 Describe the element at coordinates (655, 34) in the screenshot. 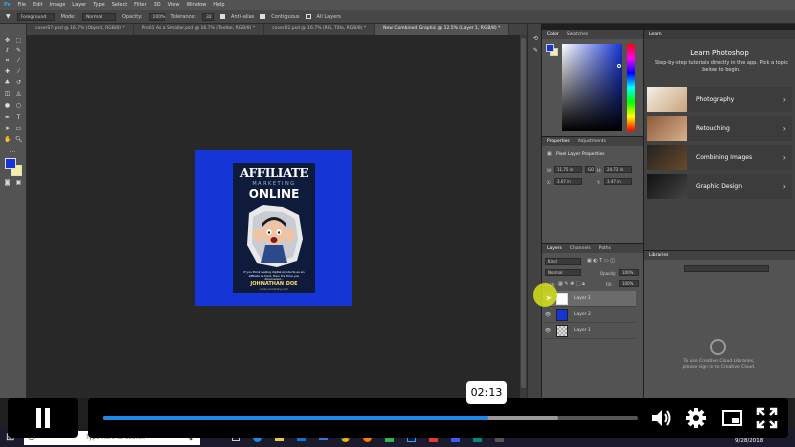

I see `tab-learn: Learn` at that location.